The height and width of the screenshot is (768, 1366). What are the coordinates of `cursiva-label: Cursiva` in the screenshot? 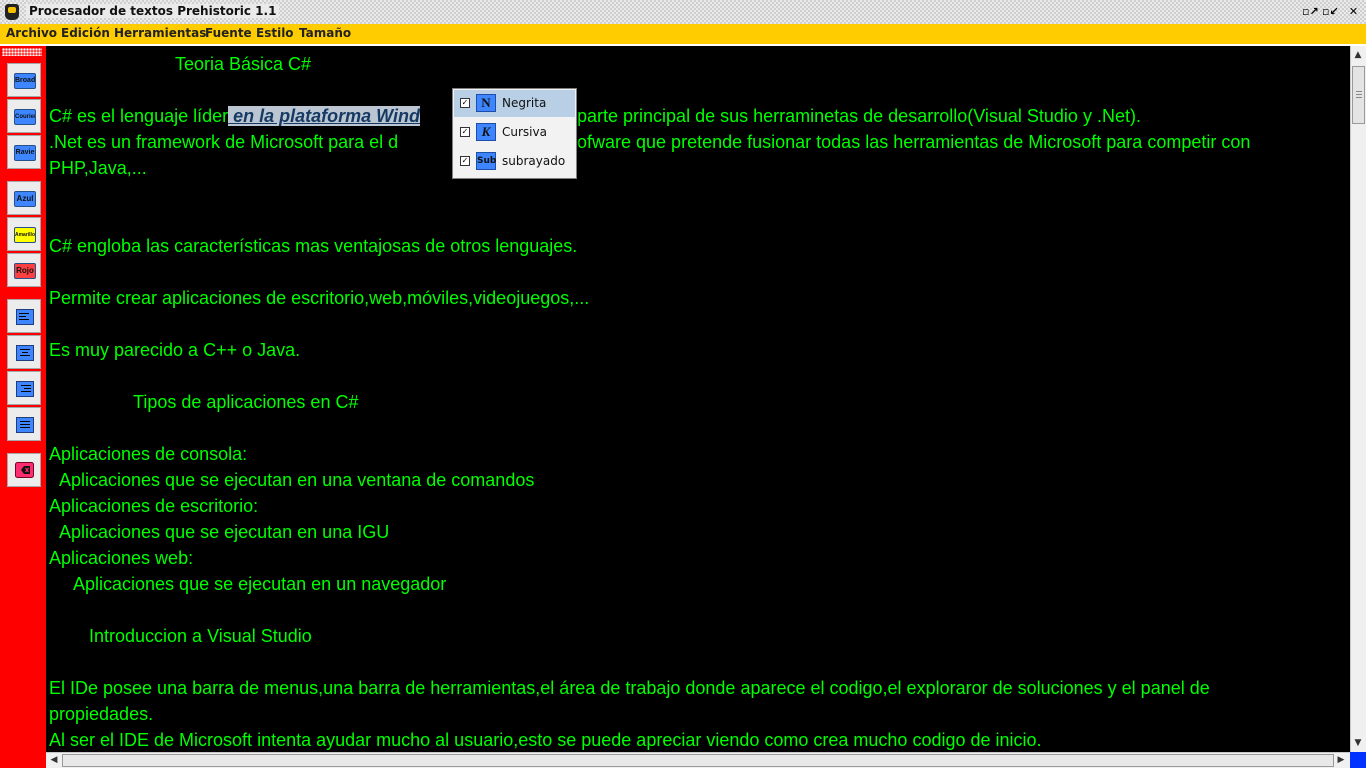 It's located at (524, 132).